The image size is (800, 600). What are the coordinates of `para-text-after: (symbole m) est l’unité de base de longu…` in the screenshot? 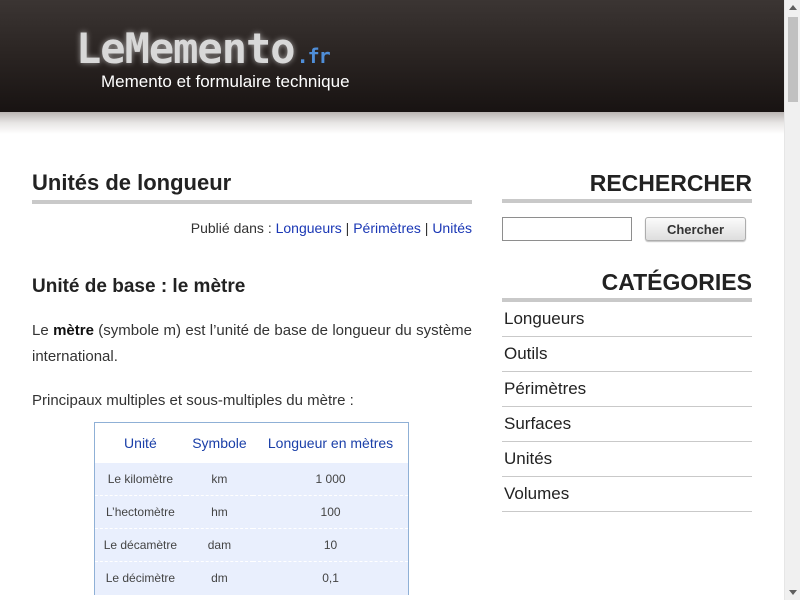 It's located at (252, 343).